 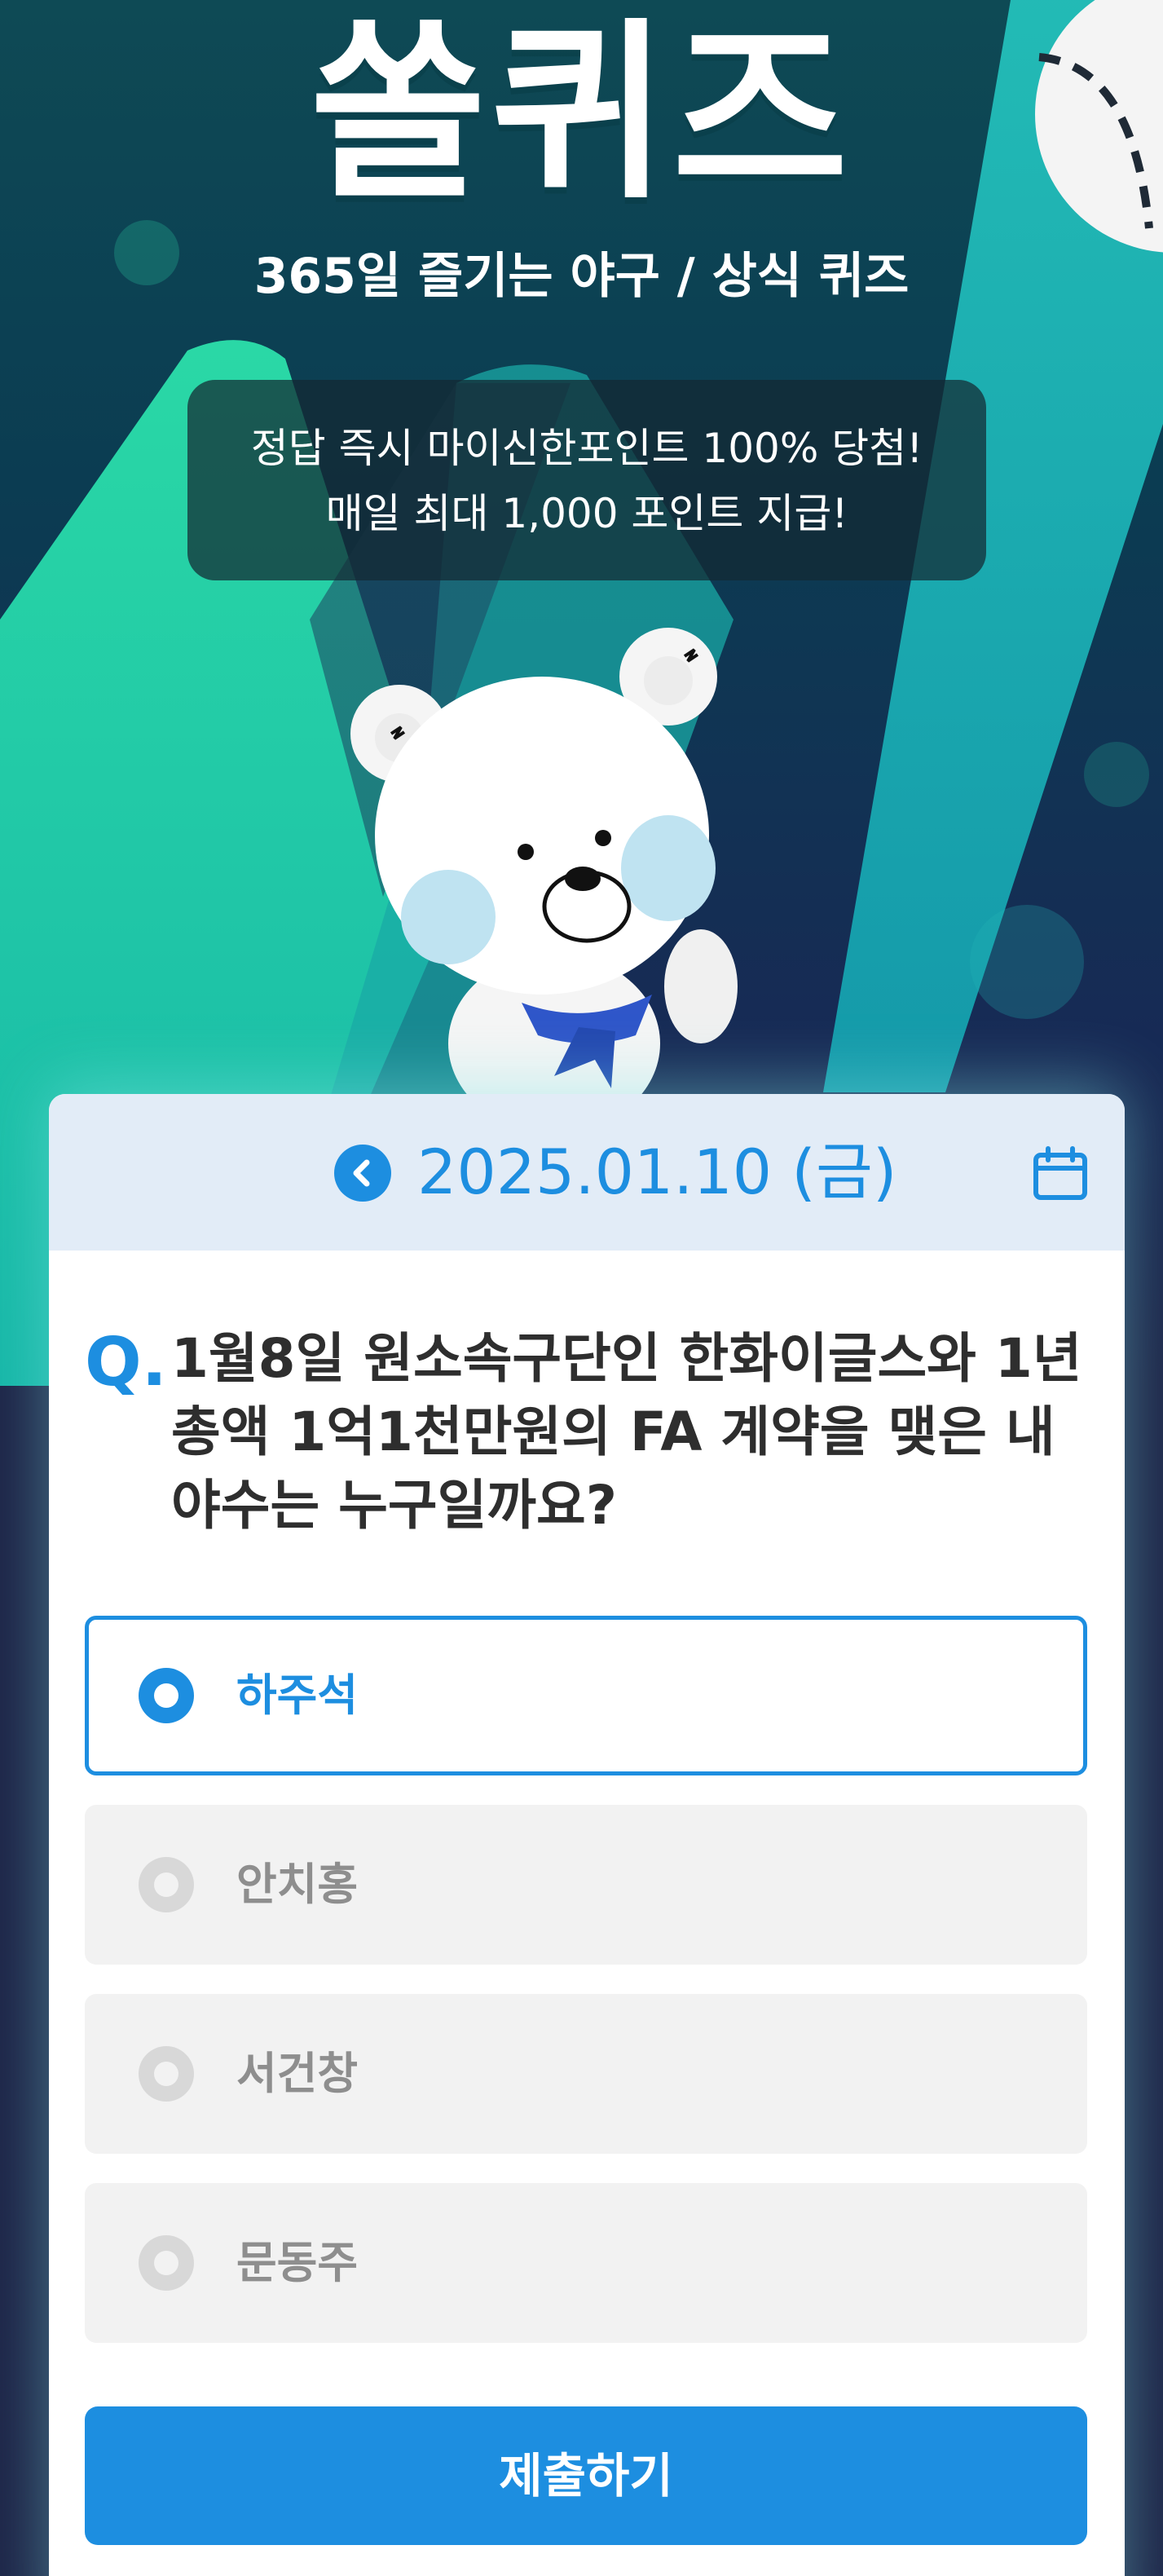 I want to click on question-mark-label: Q., so click(x=126, y=1362).